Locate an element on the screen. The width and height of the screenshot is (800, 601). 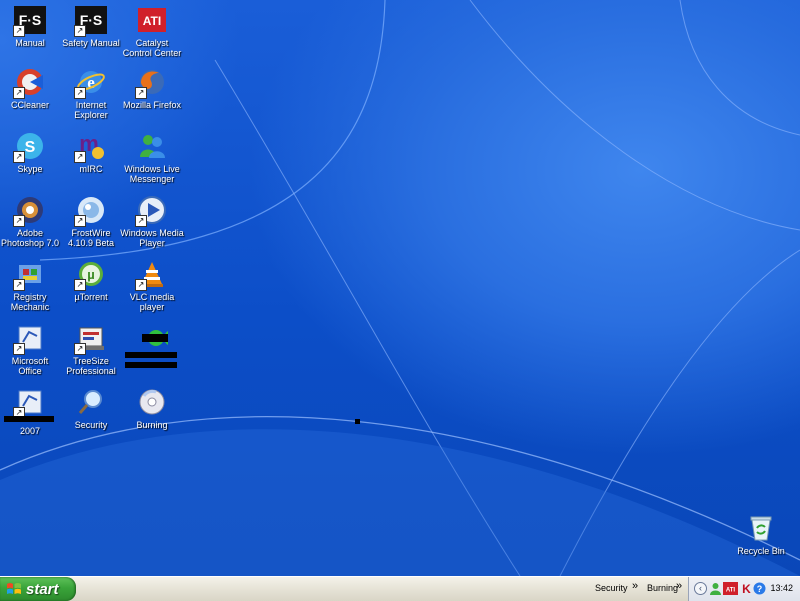
desktop-icon-media-player: ↗ Windows Media Player is located at coordinates (152, 221).